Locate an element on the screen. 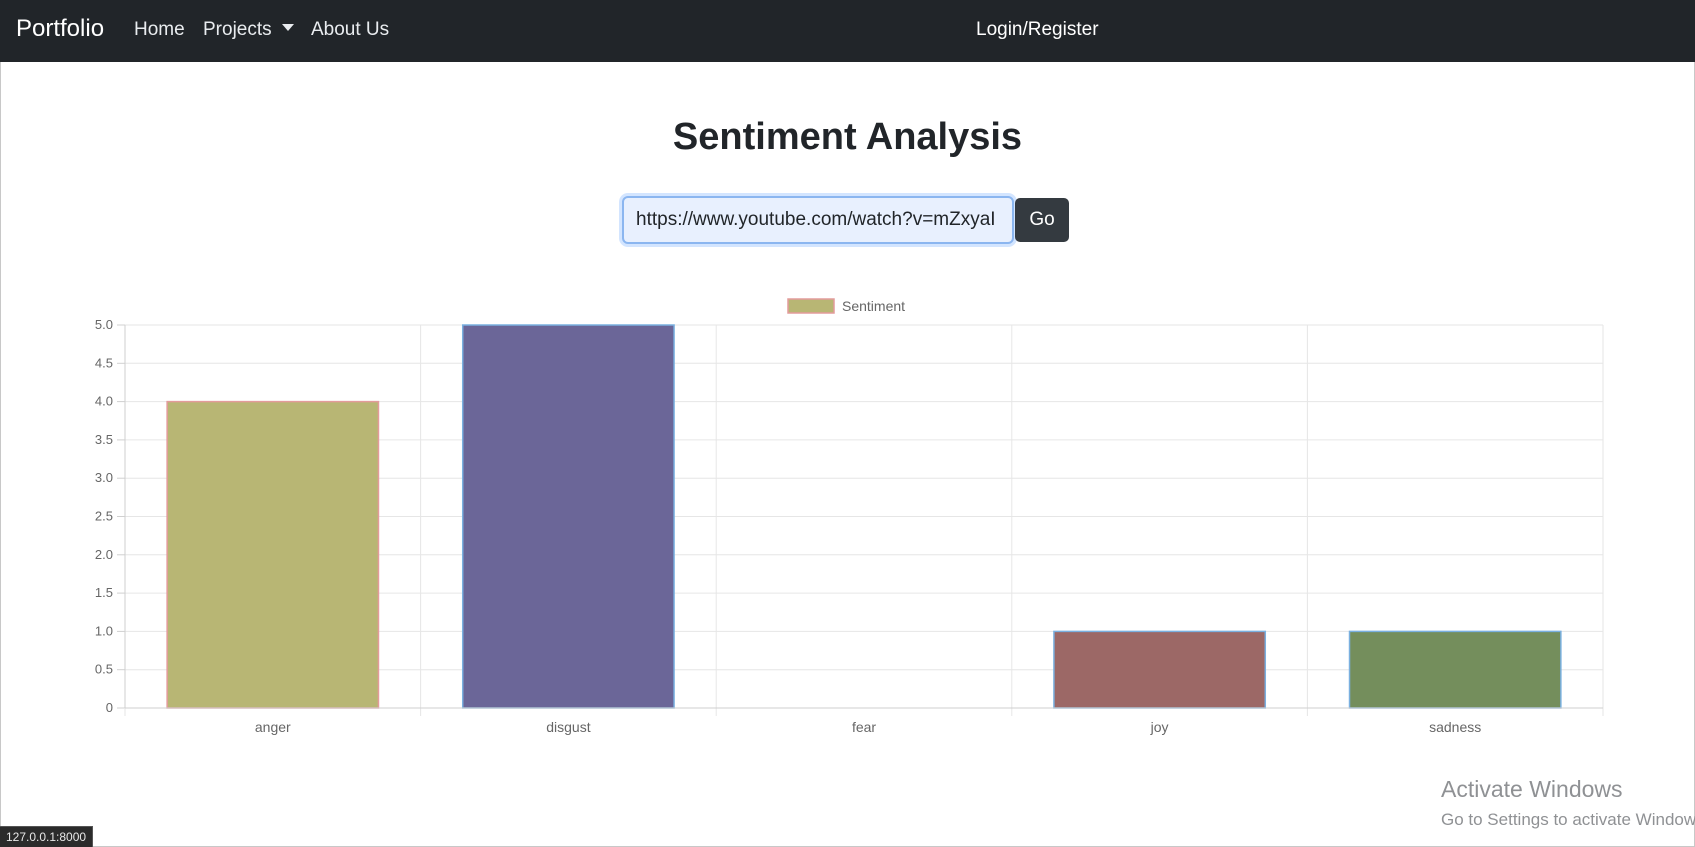 Image resolution: width=1695 pixels, height=847 pixels. x-tick-label: sadness is located at coordinates (1455, 727).